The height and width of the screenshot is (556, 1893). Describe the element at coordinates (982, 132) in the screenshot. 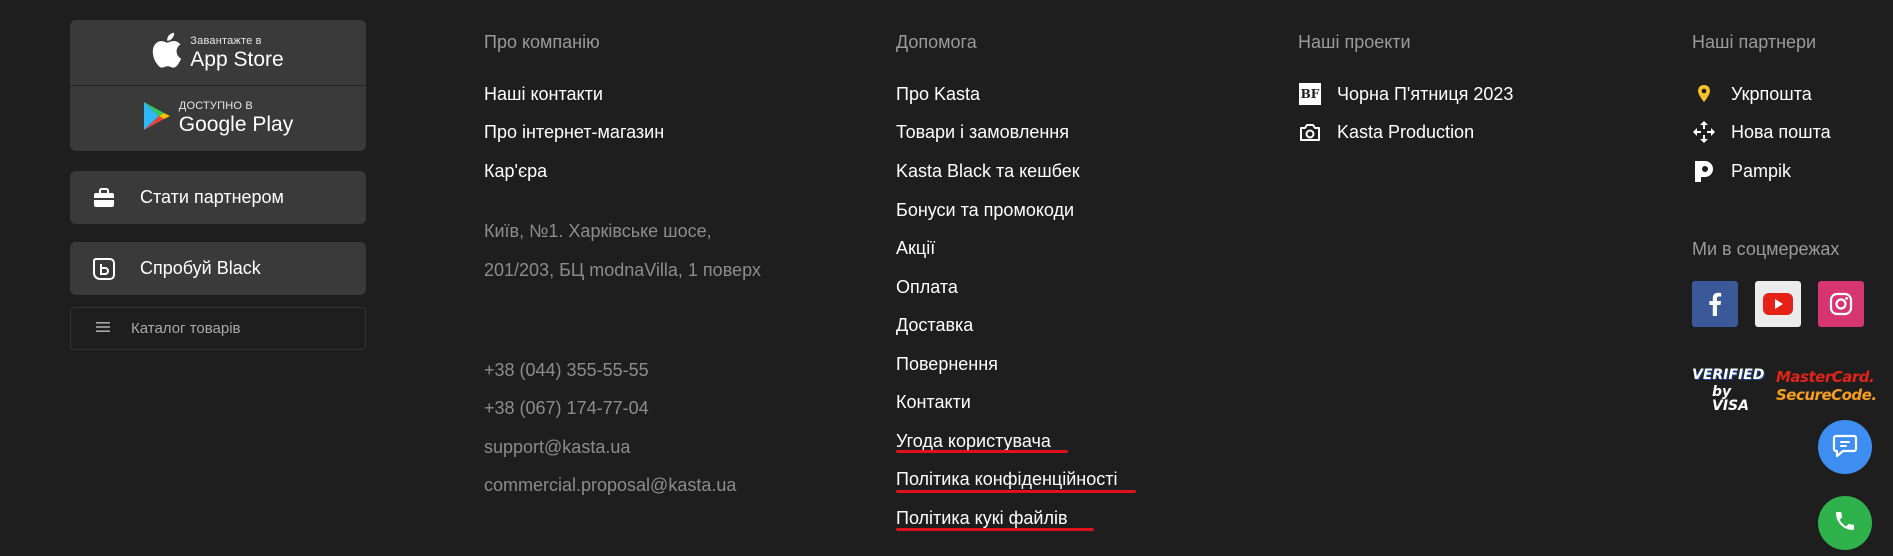

I see `link-goods-orders: Товари і замовлення` at that location.